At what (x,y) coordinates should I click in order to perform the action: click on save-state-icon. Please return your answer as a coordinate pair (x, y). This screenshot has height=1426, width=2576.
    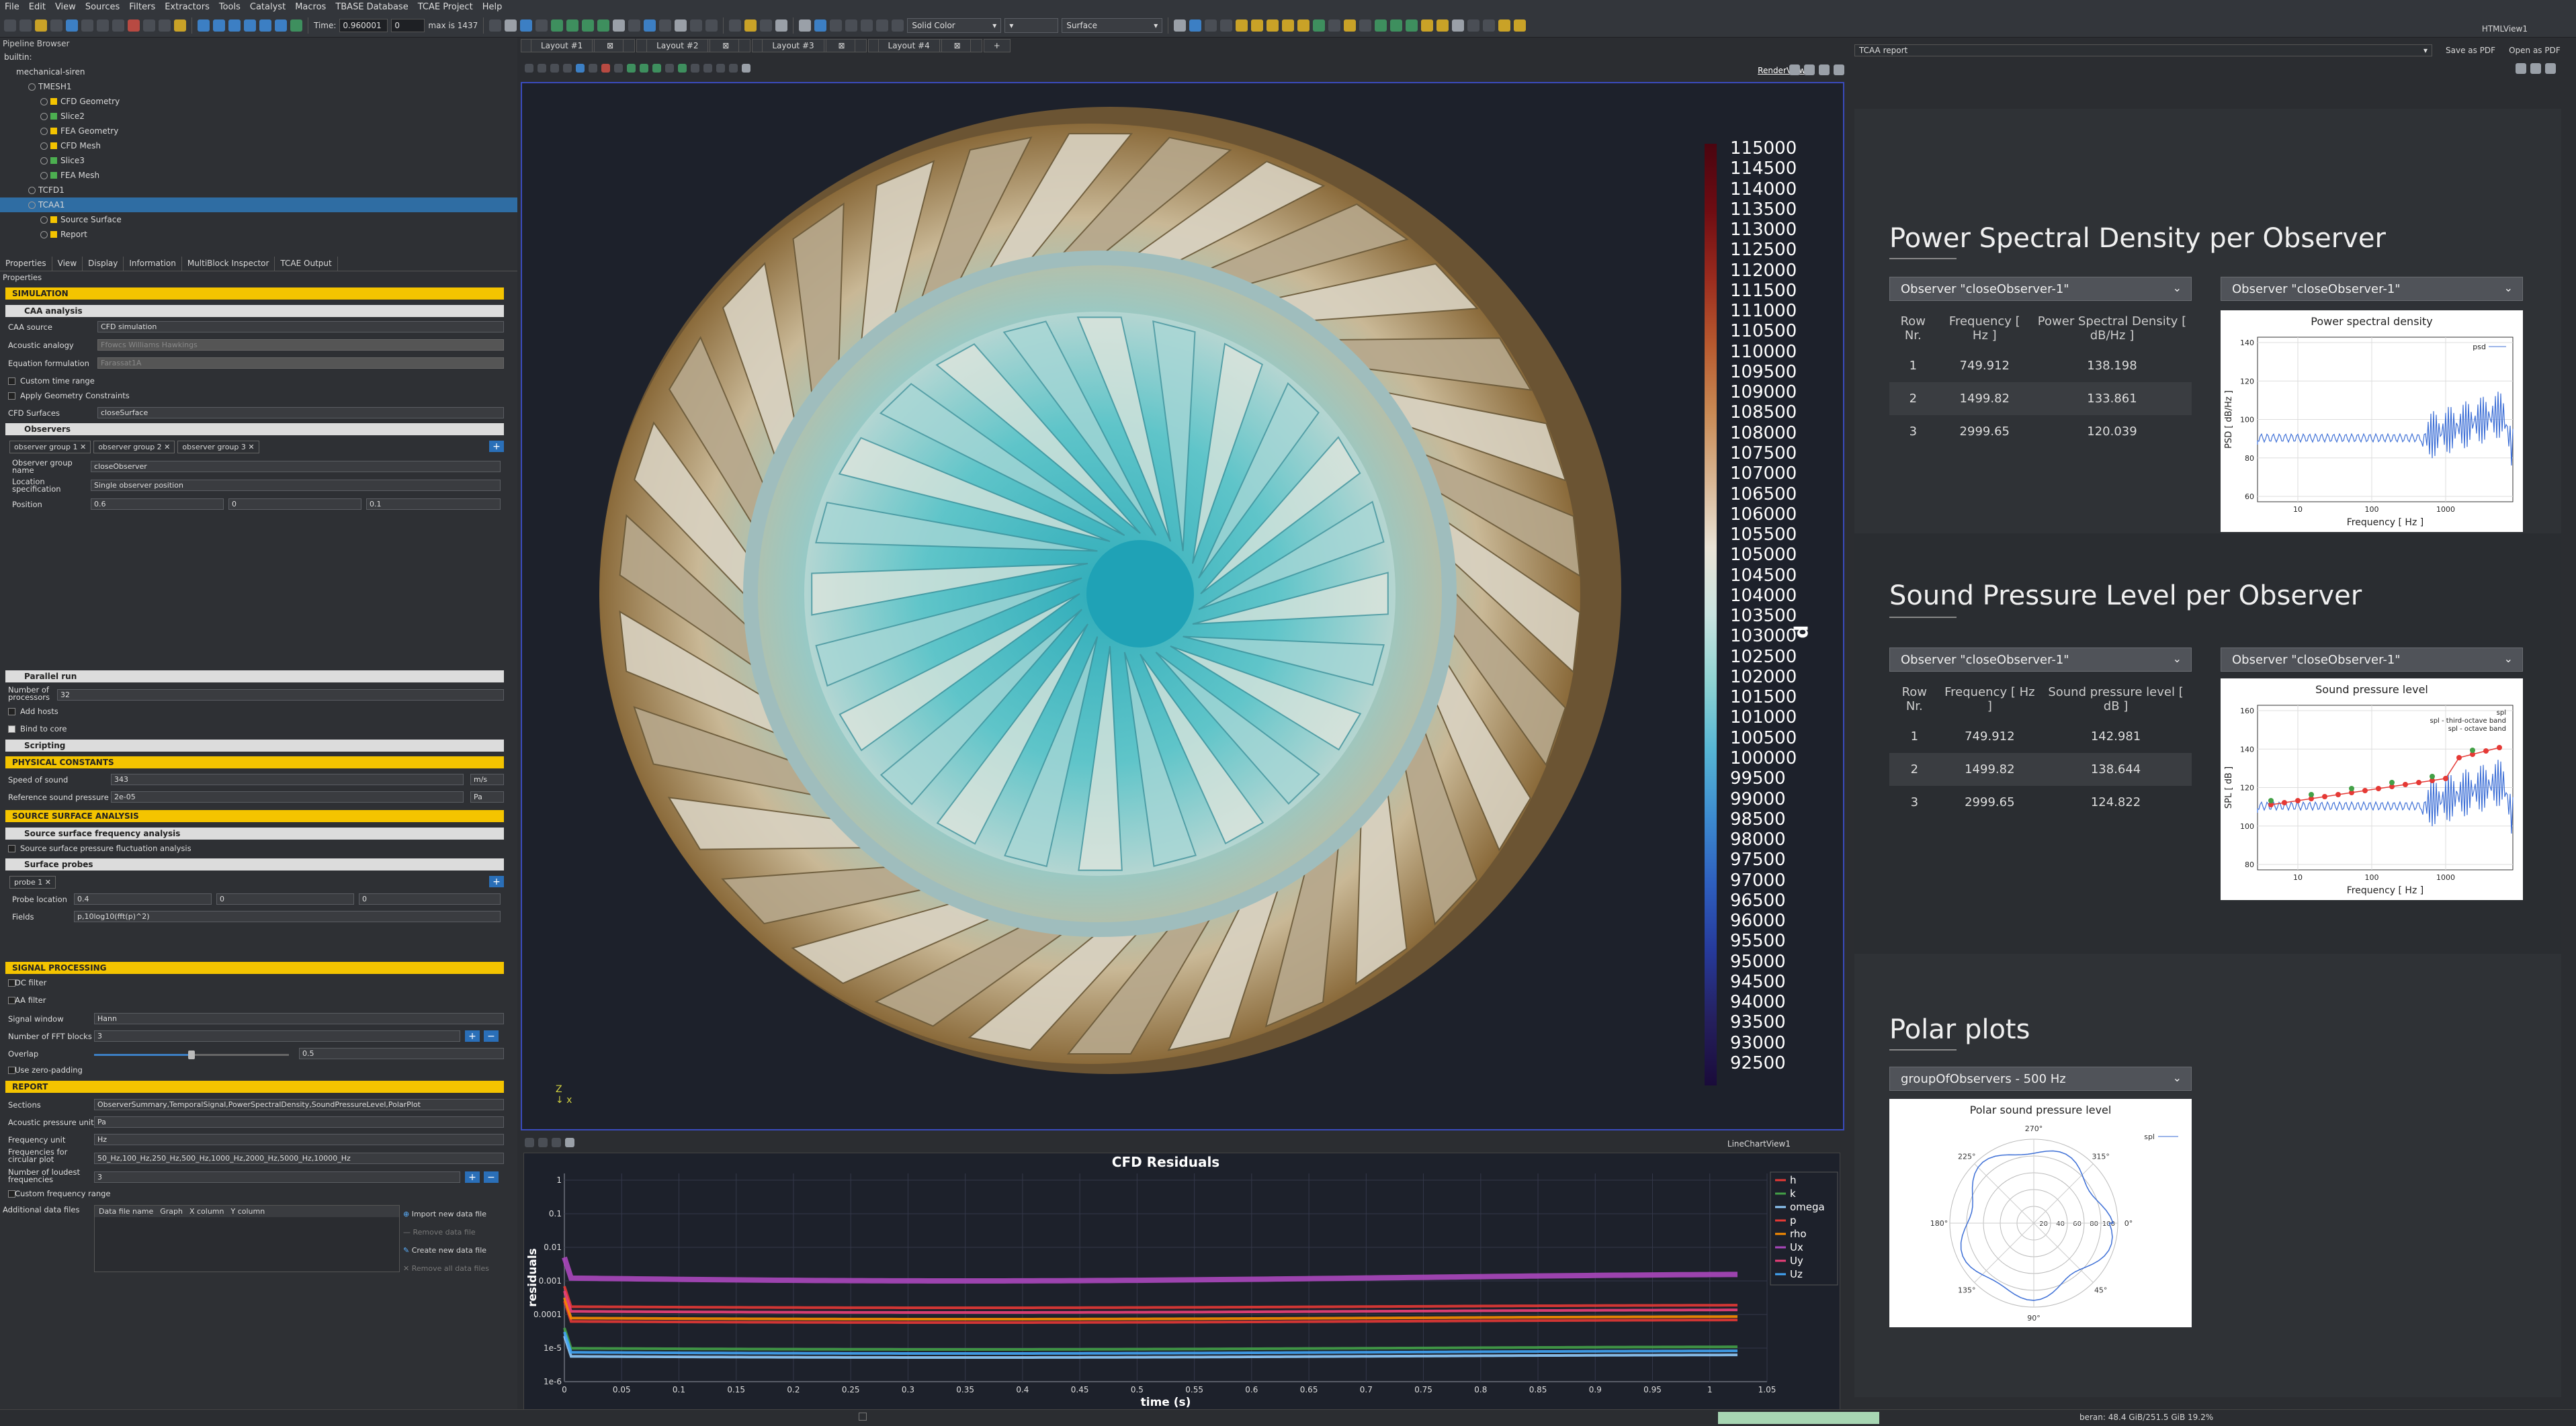
    Looking at the image, I should click on (56, 25).